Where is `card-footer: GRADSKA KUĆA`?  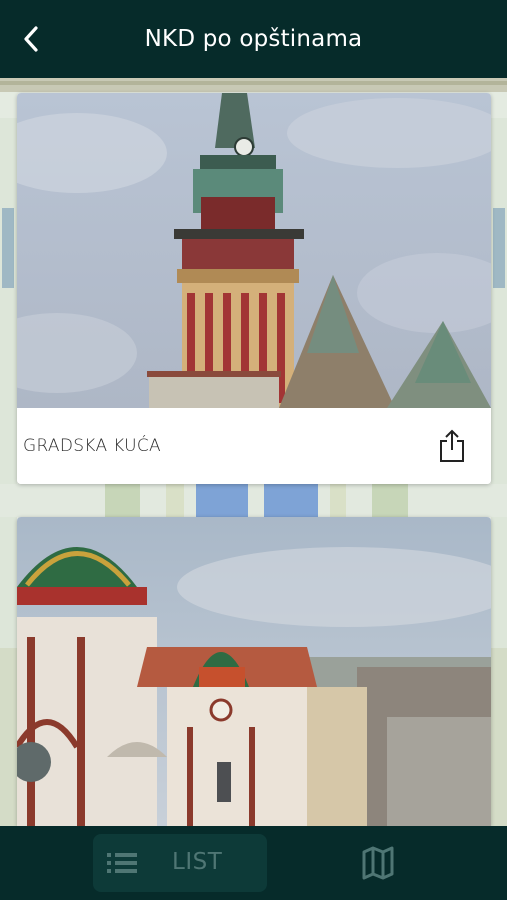 card-footer: GRADSKA KUĆA is located at coordinates (254, 446).